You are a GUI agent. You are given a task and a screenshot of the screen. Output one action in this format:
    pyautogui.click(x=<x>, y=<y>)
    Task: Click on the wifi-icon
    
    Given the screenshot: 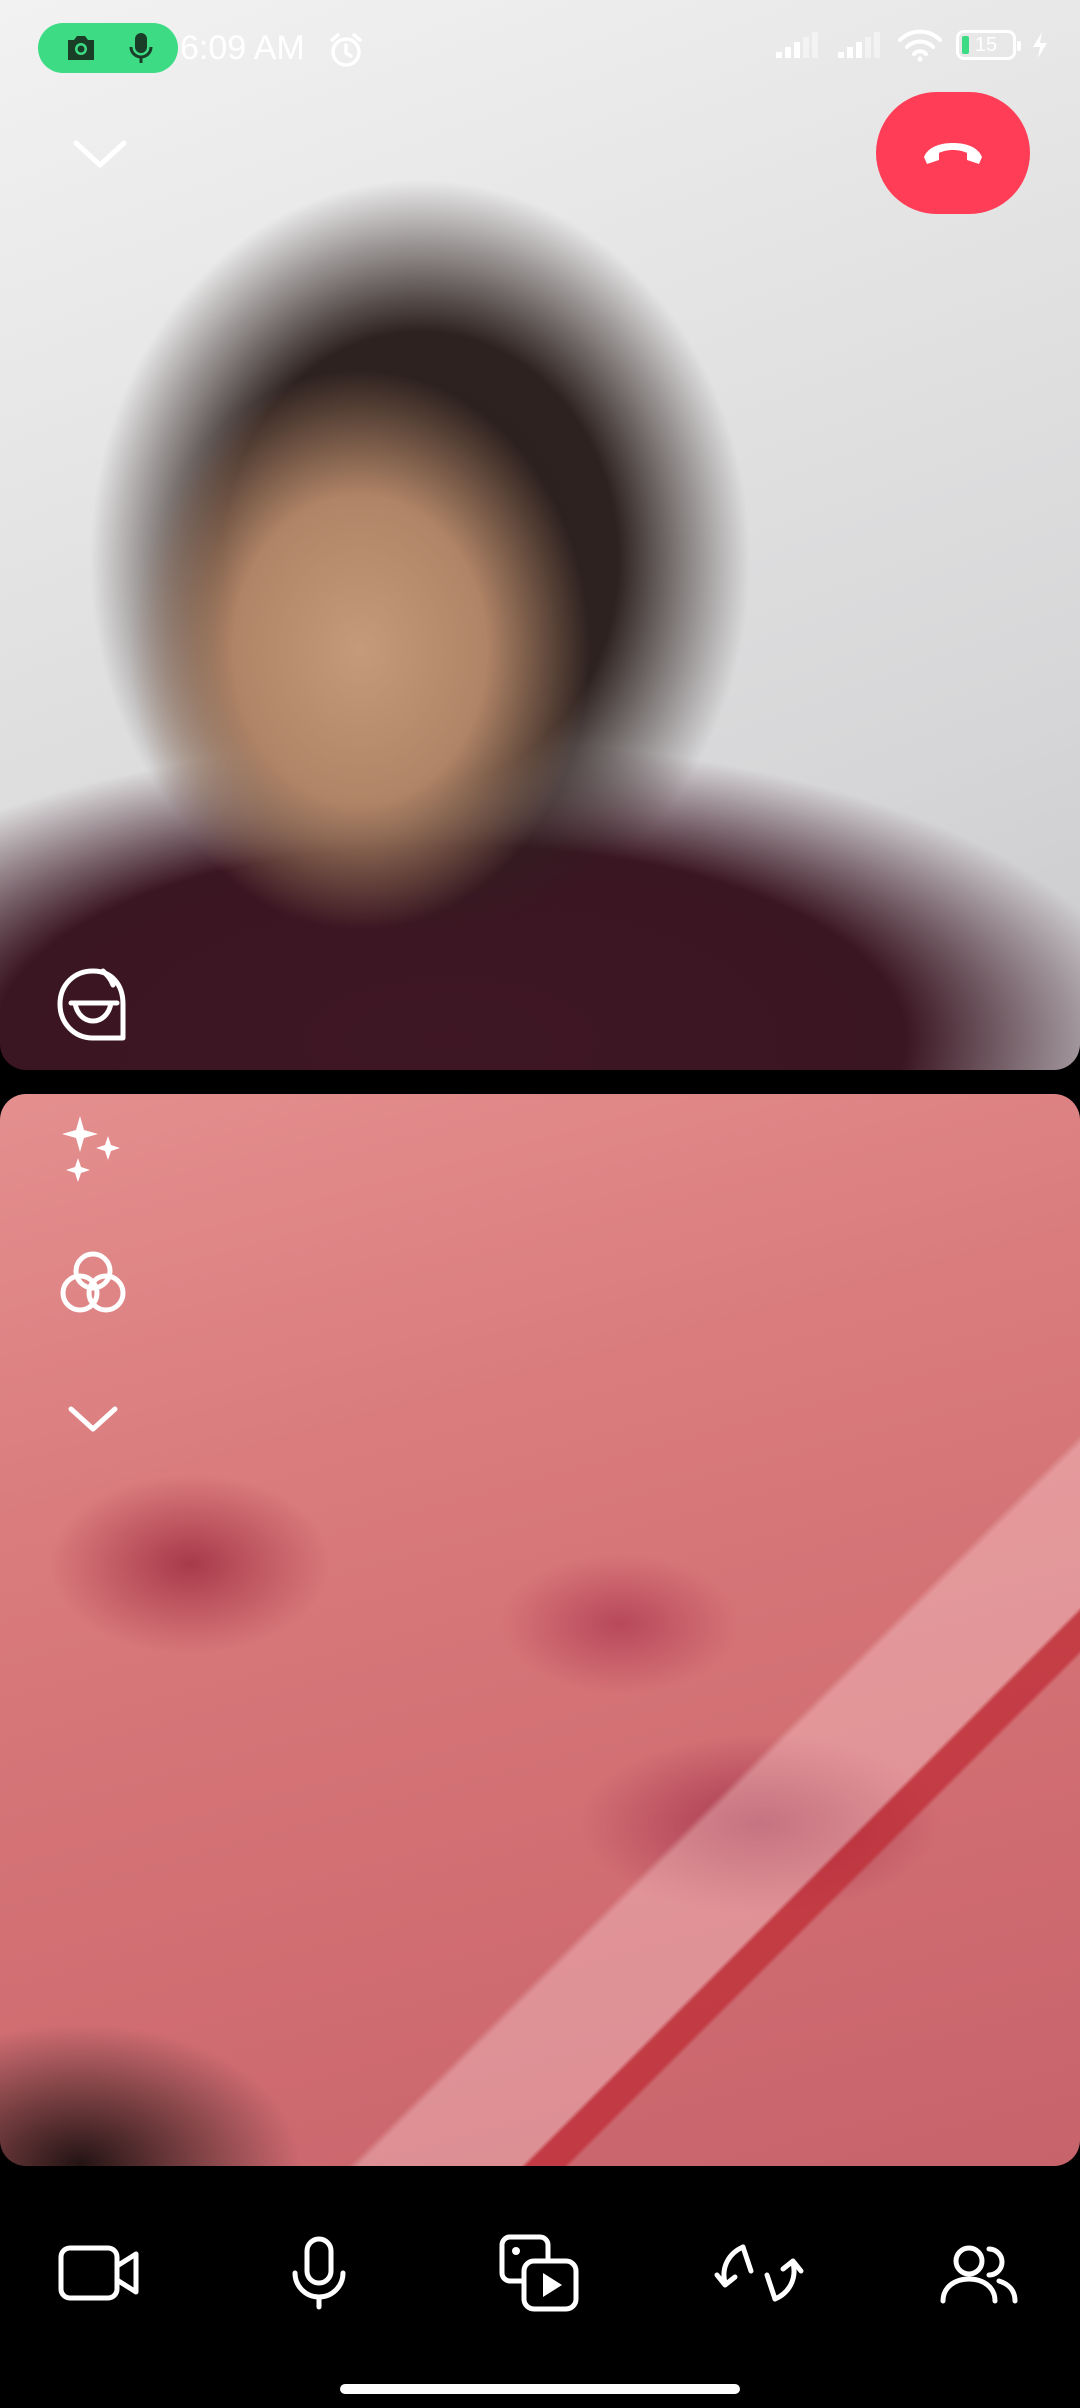 What is the action you would take?
    pyautogui.click(x=920, y=45)
    